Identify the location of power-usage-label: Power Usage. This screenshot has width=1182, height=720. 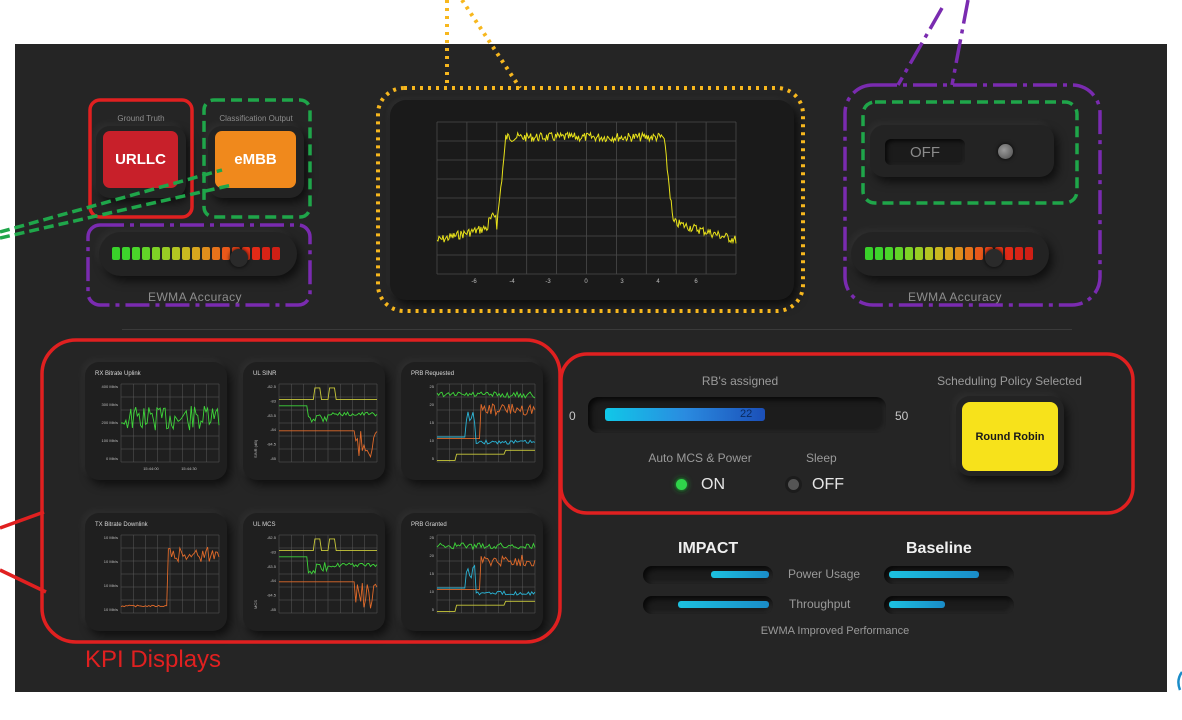
(824, 574).